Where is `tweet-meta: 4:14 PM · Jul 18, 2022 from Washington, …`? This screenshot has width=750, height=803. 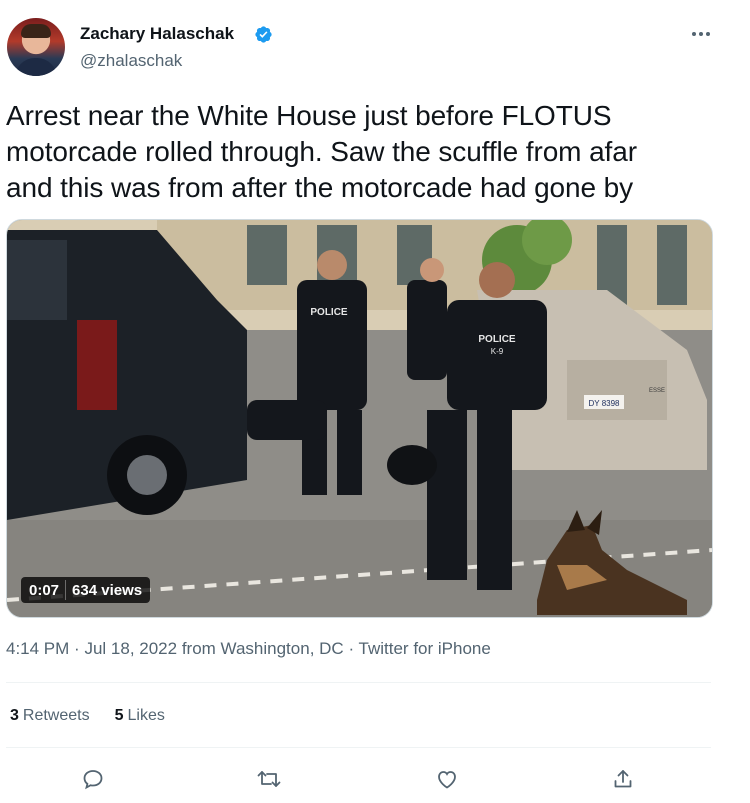
tweet-meta: 4:14 PM · Jul 18, 2022 from Washington, … is located at coordinates (248, 649).